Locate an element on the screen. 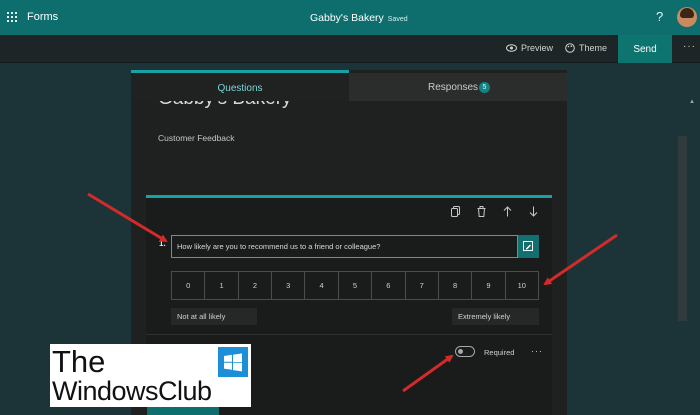 This screenshot has height=415, width=700. tab-responses-label: Responses is located at coordinates (453, 87).